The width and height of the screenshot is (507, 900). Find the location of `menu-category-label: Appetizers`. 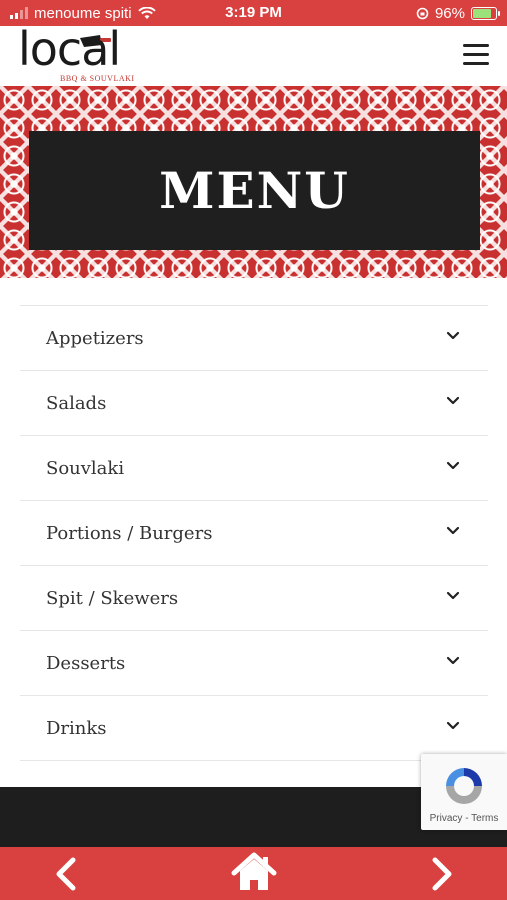

menu-category-label: Appetizers is located at coordinates (95, 338).